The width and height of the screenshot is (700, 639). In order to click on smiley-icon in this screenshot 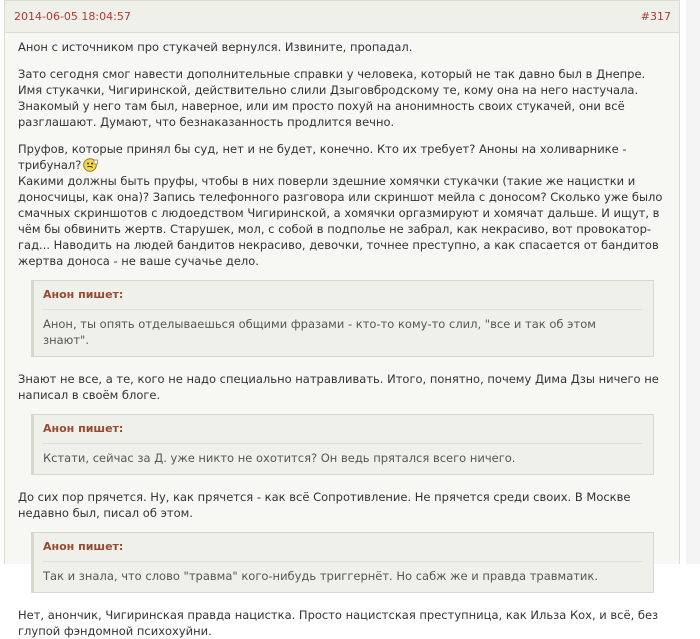, I will do `click(91, 165)`.